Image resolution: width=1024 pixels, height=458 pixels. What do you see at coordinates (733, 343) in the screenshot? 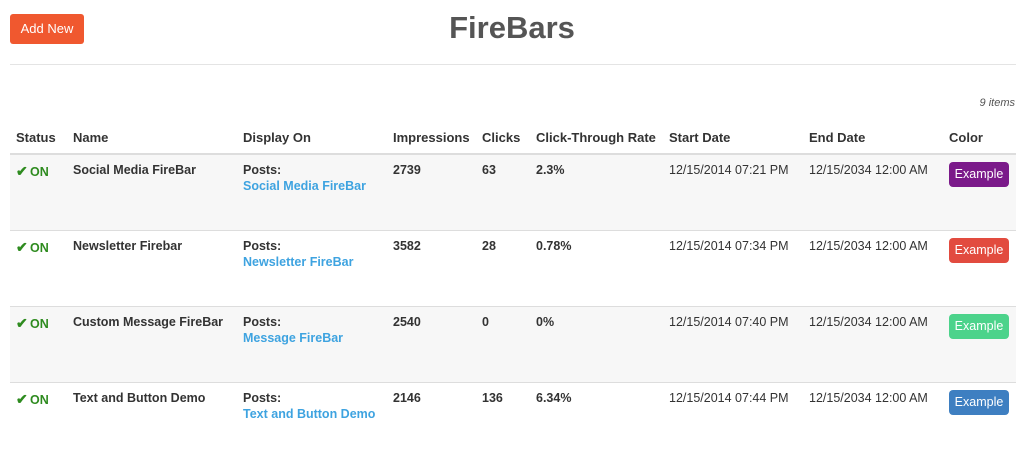
I see `start-date-cell: 12/15/2014 07:40 PM` at bounding box center [733, 343].